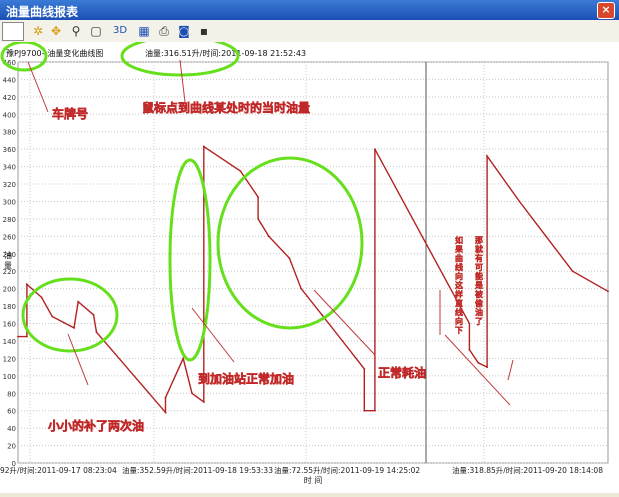 This screenshot has height=497, width=619. I want to click on annotation-station-refuel: 到加油站正常加油, so click(246, 378).